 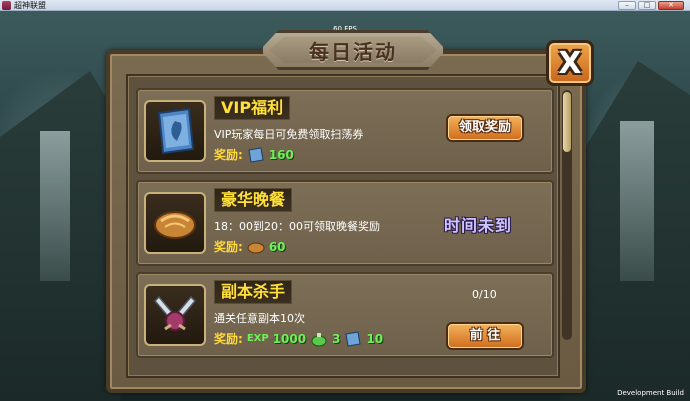 What do you see at coordinates (281, 154) in the screenshot?
I see `reward-value: 160` at bounding box center [281, 154].